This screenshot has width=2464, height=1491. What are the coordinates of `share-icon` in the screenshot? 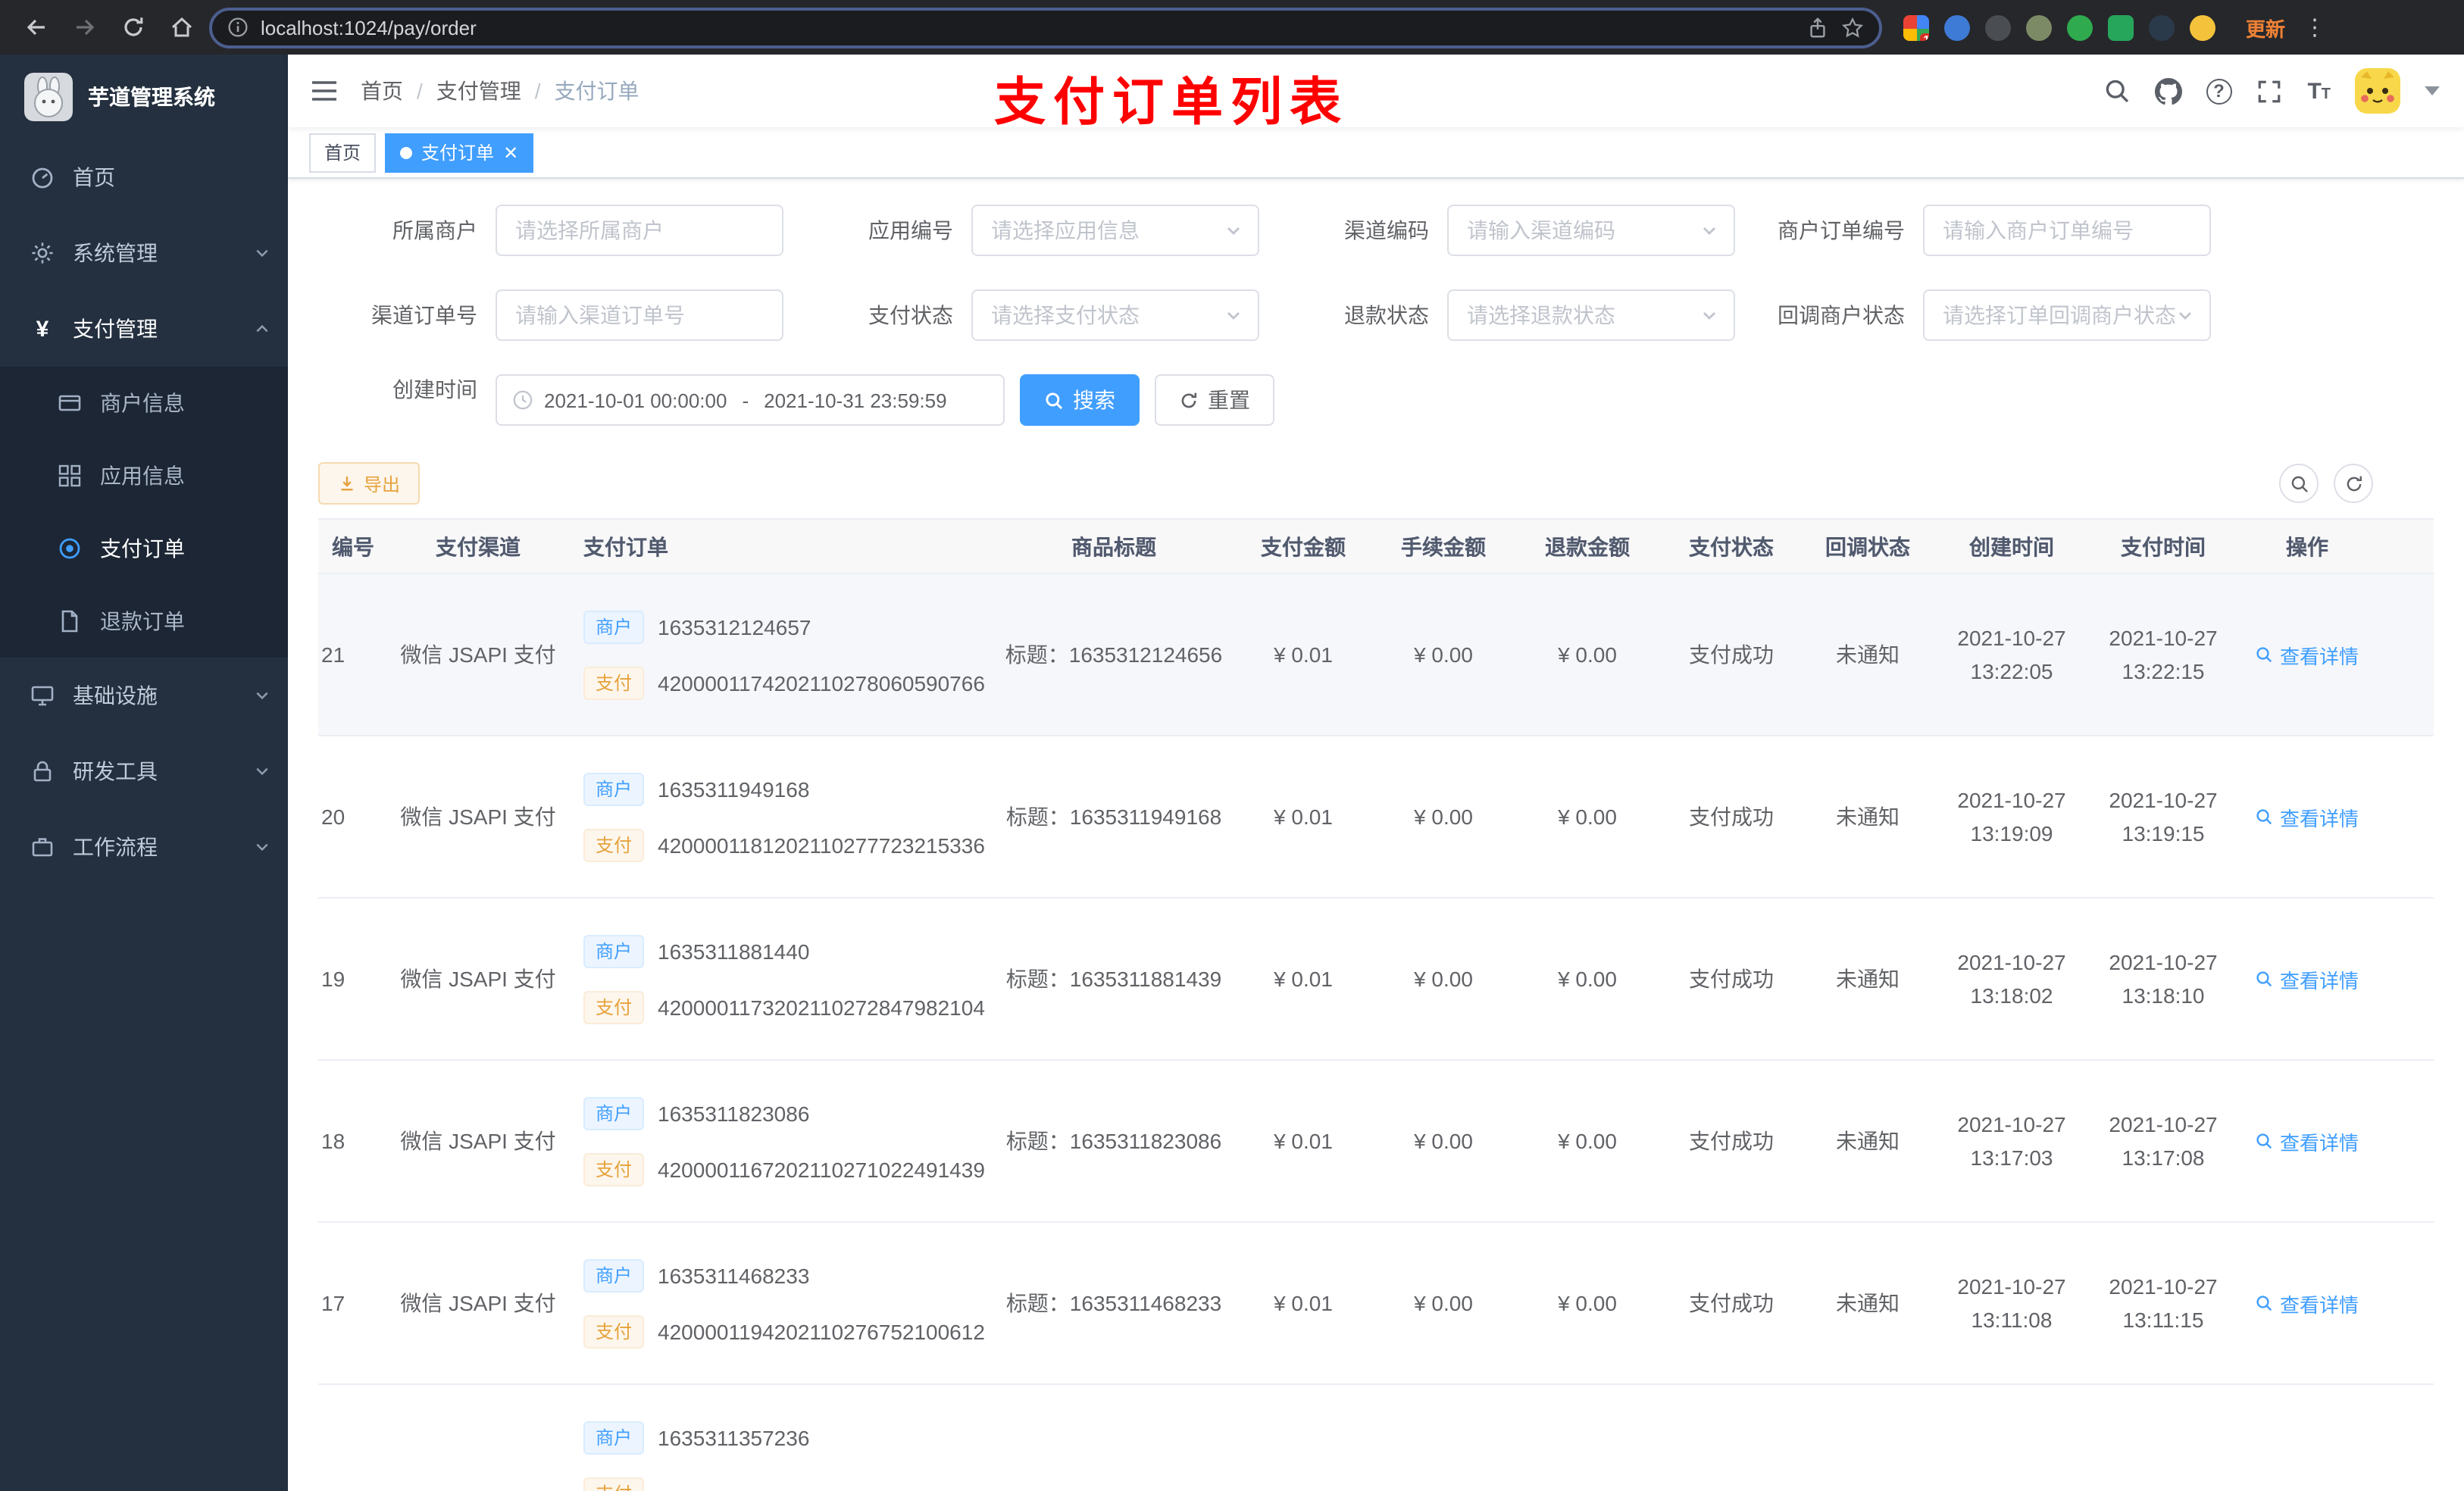 It's located at (1817, 27).